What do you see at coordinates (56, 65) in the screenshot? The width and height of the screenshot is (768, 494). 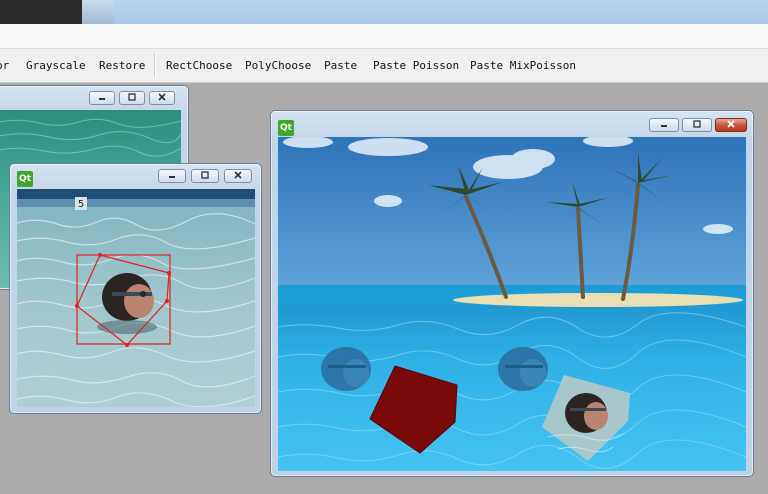 I see `toolbar-button-grayscale: Grayscale` at bounding box center [56, 65].